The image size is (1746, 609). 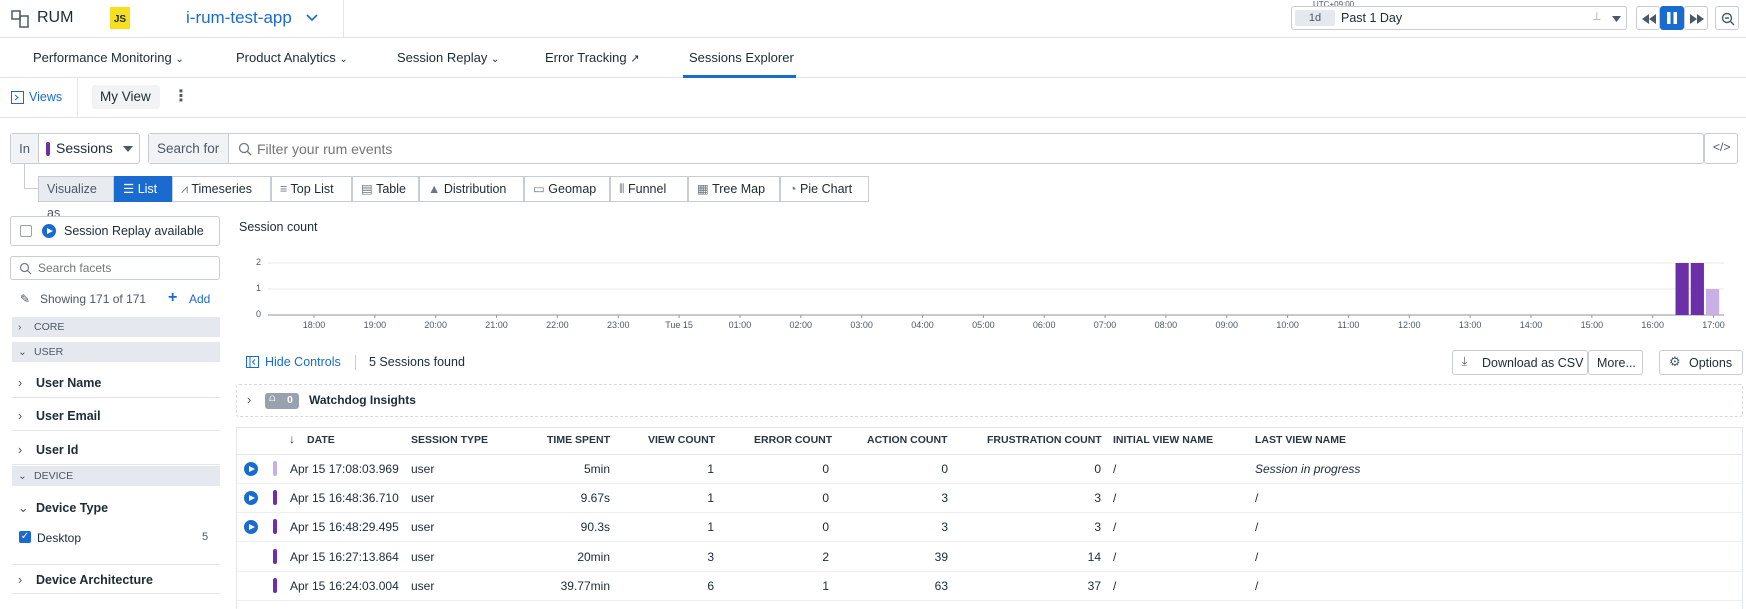 What do you see at coordinates (1409, 325) in the screenshot?
I see `x-tick-label: 12:00` at bounding box center [1409, 325].